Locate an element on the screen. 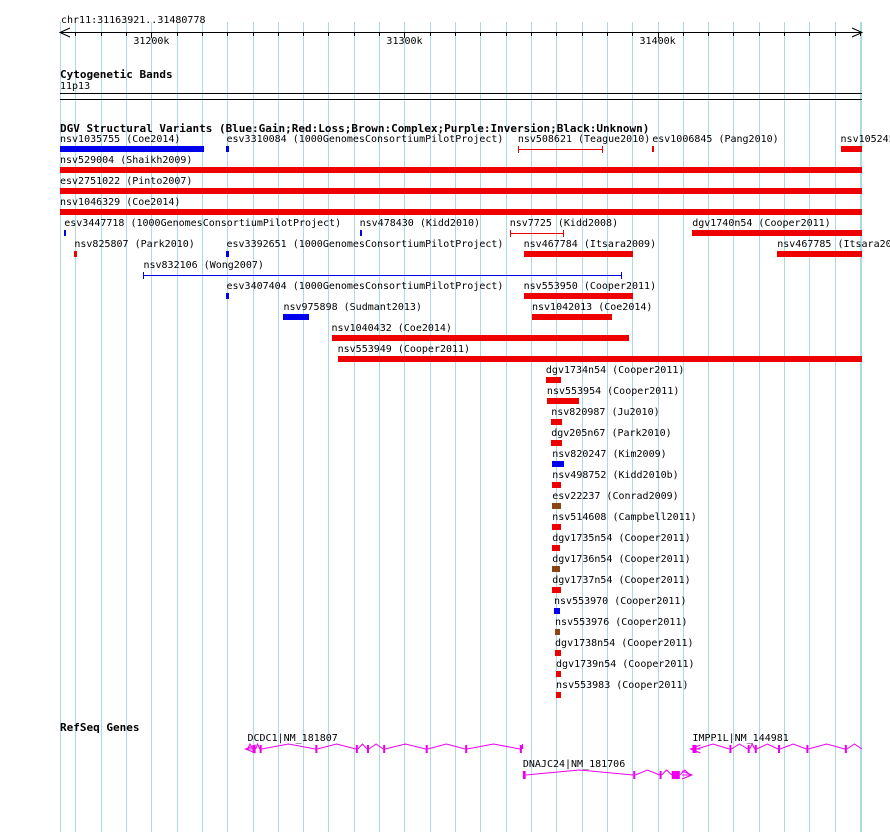 The height and width of the screenshot is (832, 890). ruler-tick-label: 31400k is located at coordinates (657, 41).